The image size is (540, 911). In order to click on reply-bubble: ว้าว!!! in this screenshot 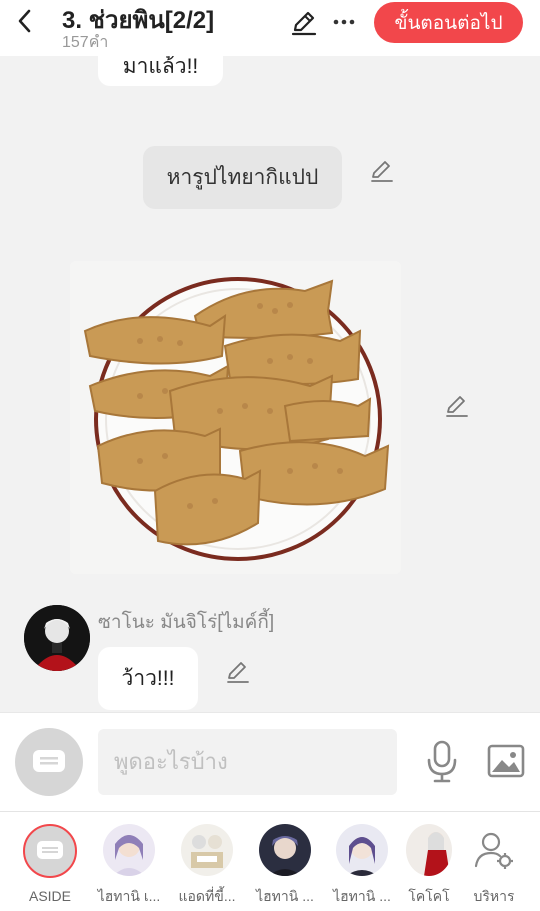, I will do `click(148, 678)`.